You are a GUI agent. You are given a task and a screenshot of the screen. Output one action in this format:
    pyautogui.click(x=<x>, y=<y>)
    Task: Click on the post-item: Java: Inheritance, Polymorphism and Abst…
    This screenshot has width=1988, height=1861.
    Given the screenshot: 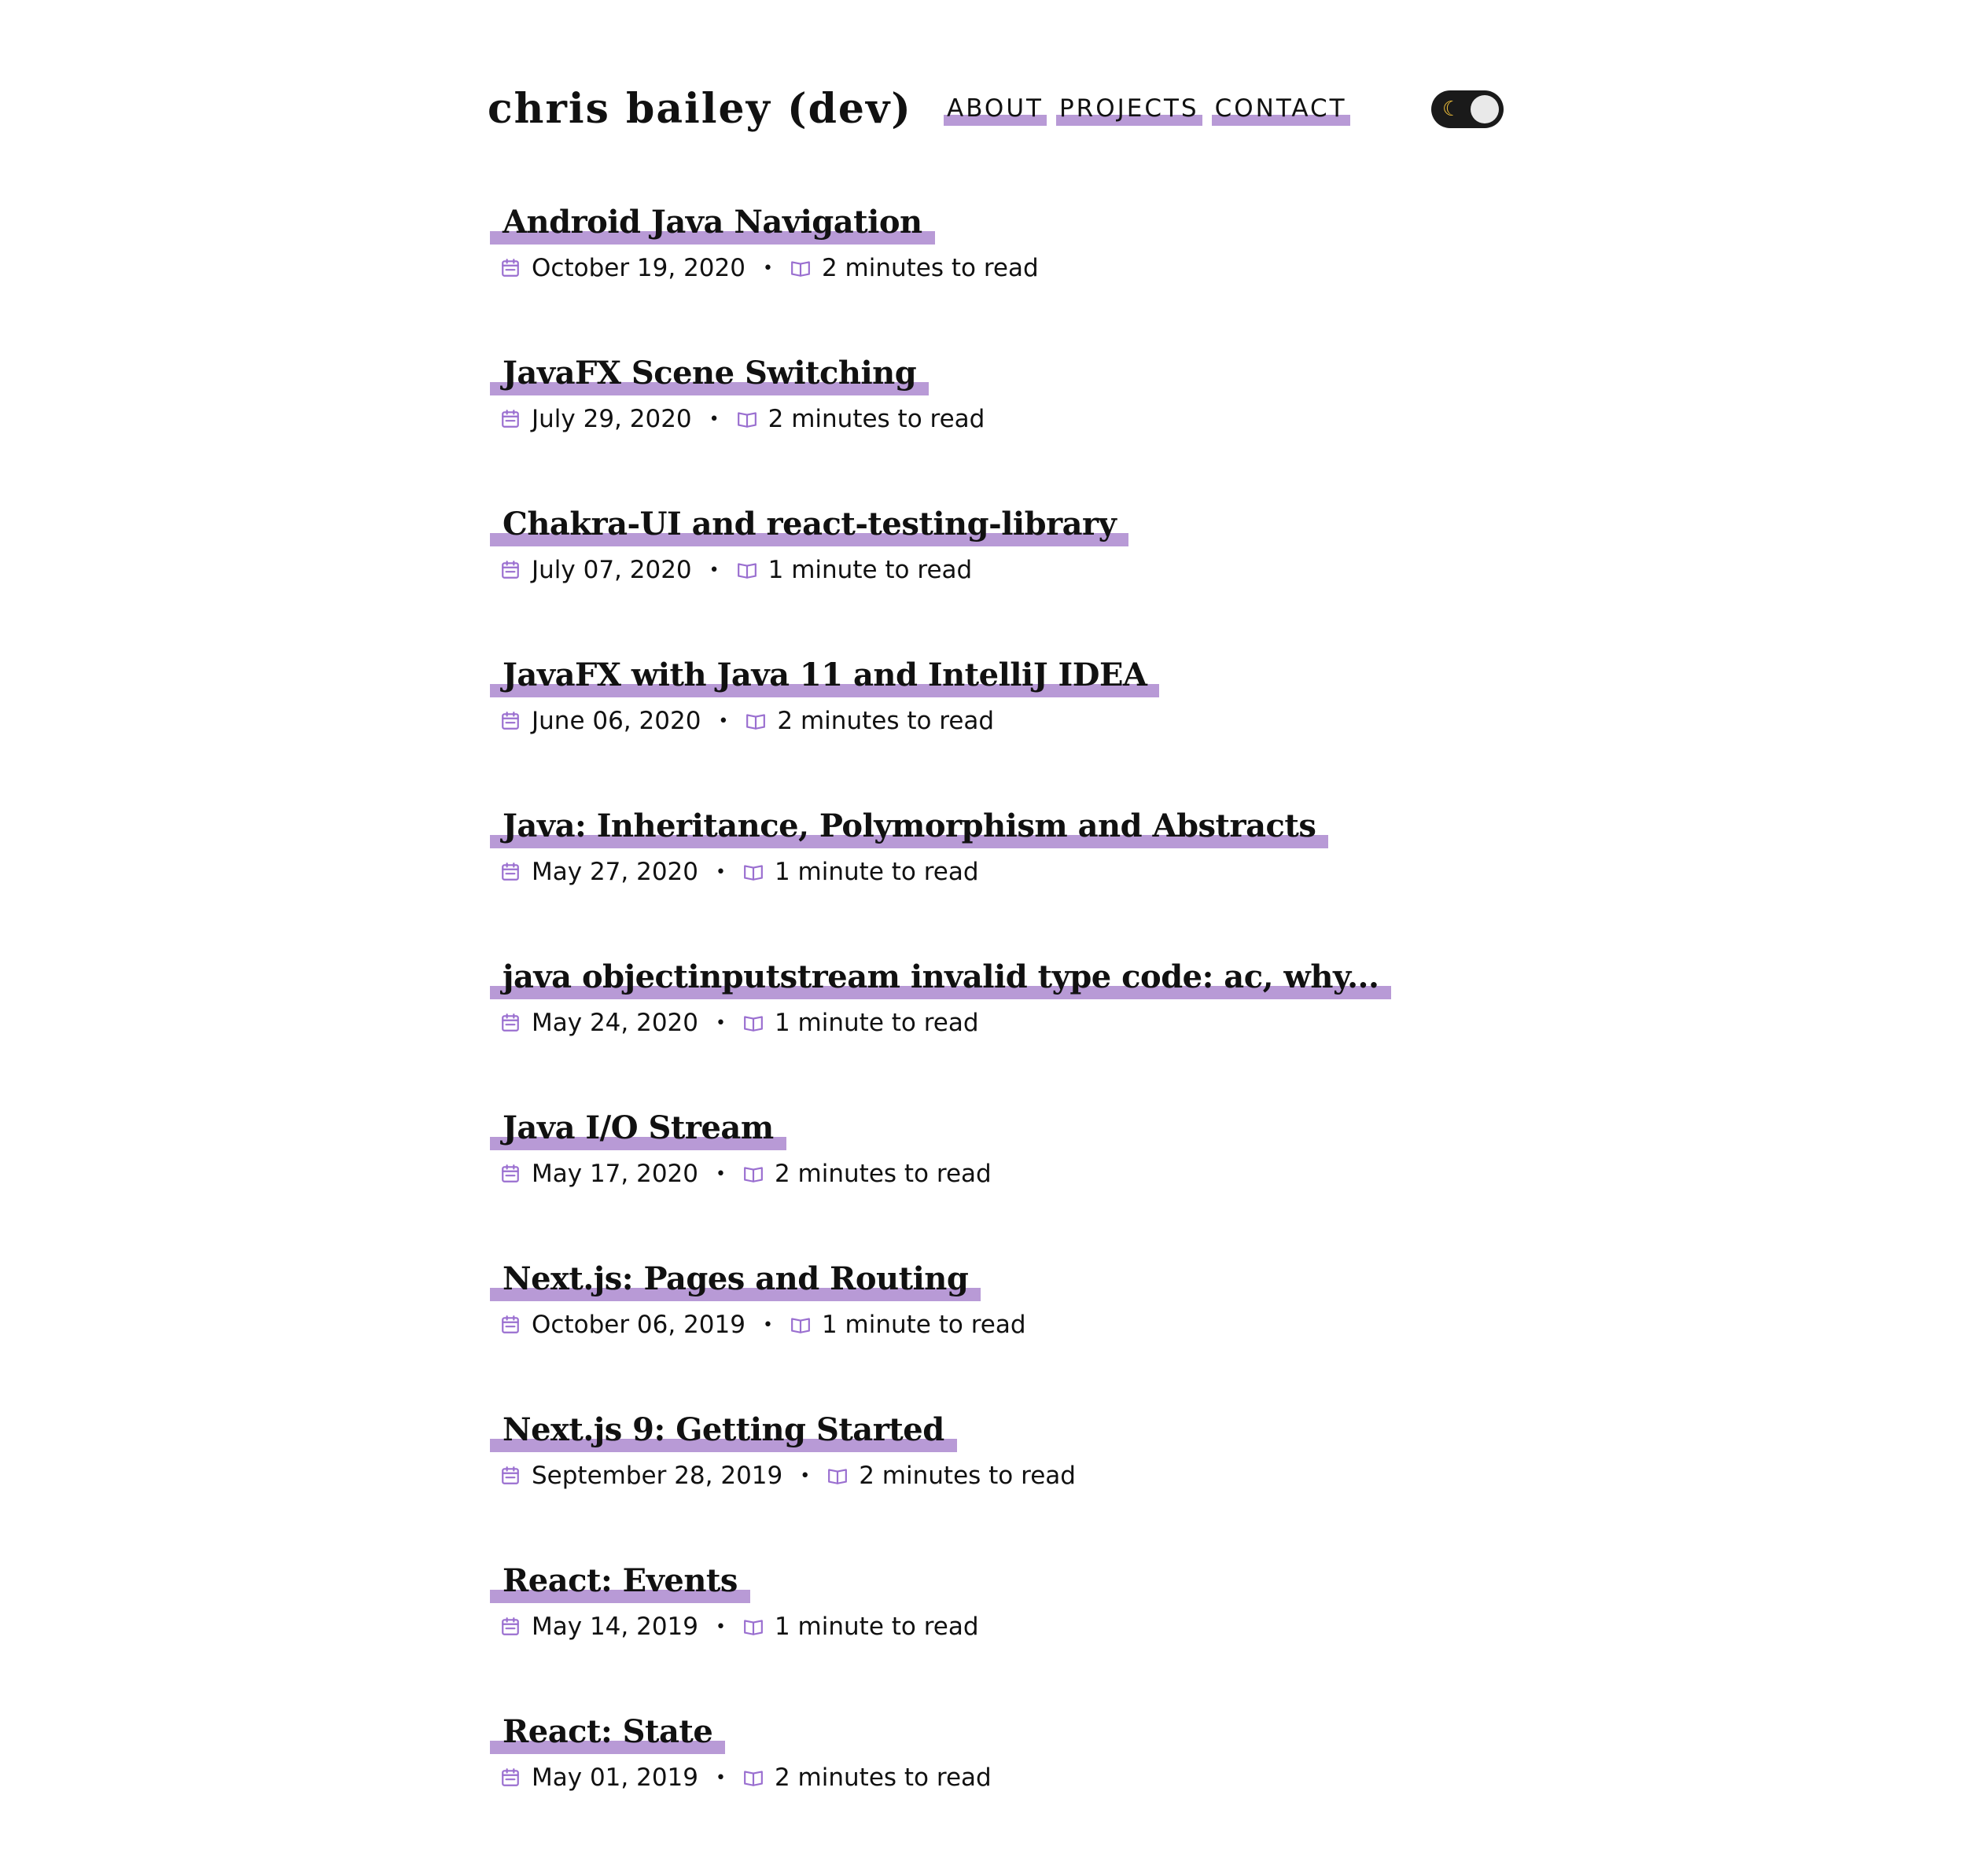 What is the action you would take?
    pyautogui.click(x=999, y=879)
    